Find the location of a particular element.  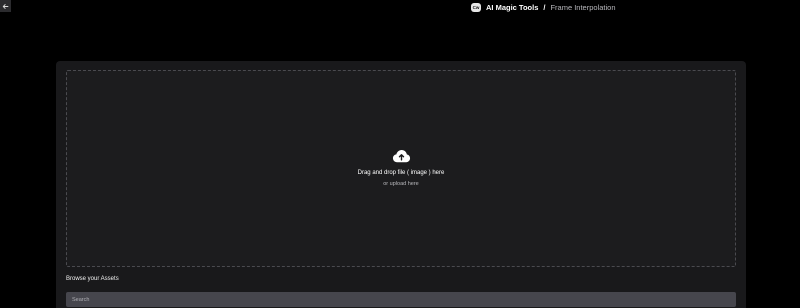

upload-link: or upload here is located at coordinates (400, 184).